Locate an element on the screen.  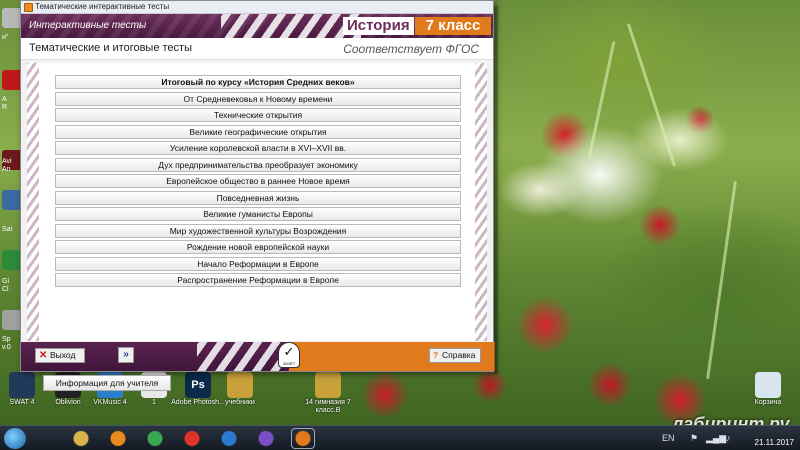
tray-flag-icon: ⚑ is located at coordinates (694, 438).